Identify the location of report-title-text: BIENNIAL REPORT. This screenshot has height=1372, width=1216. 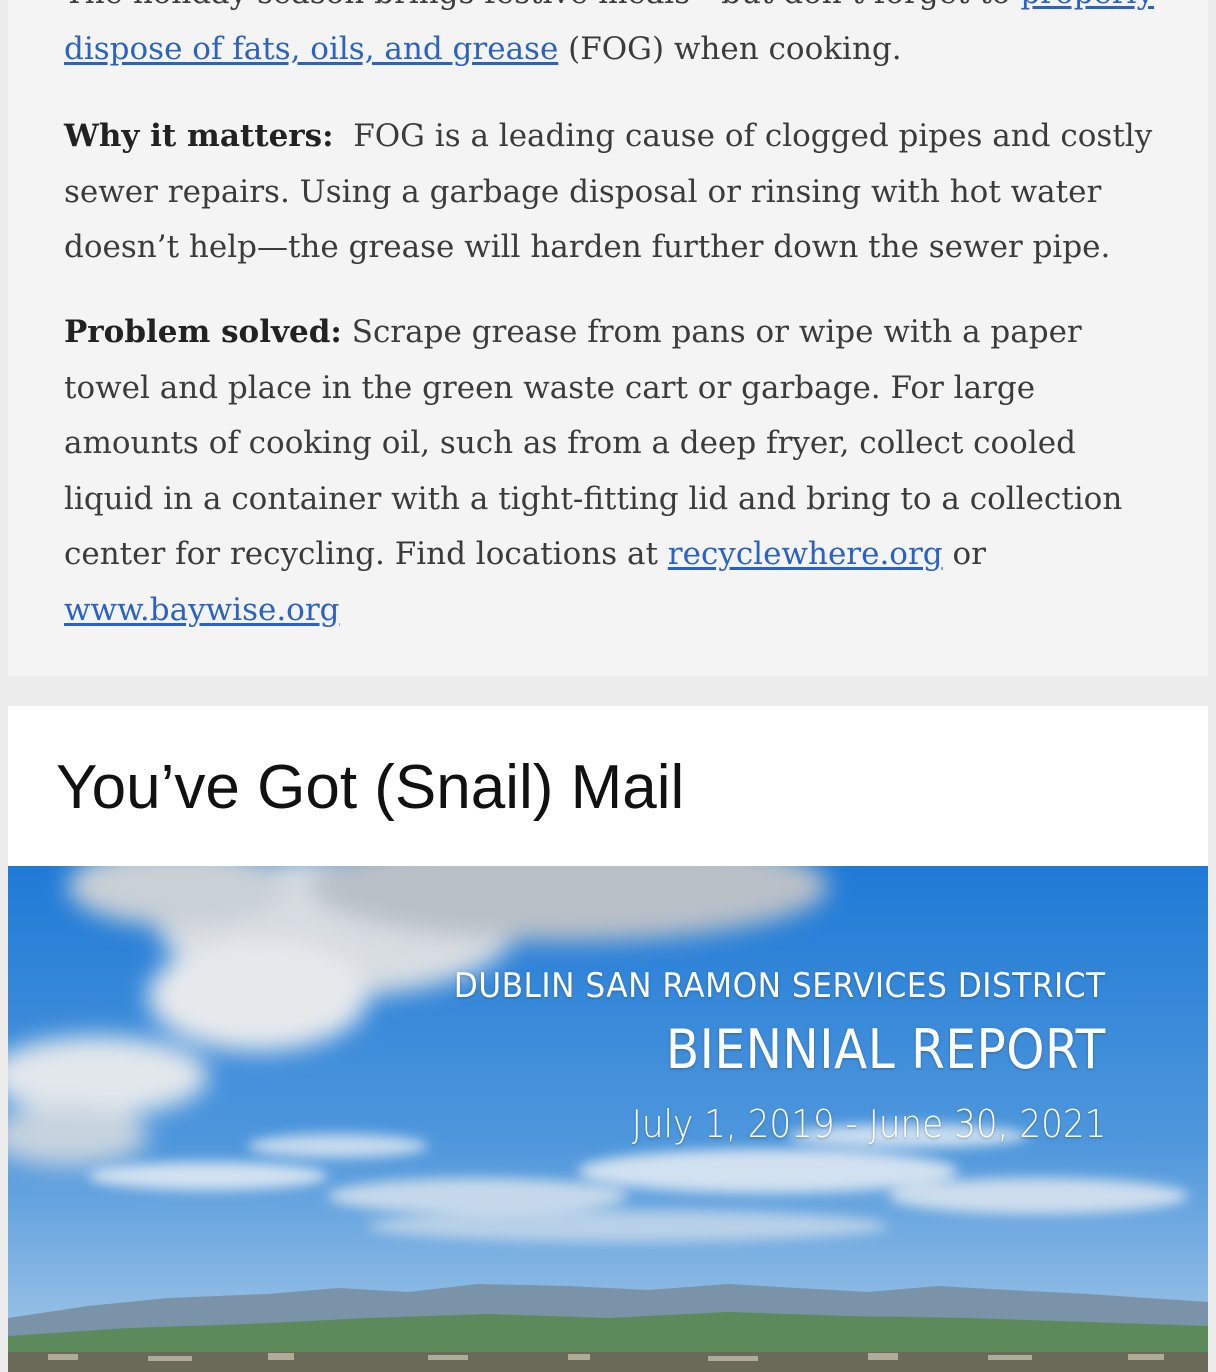
(886, 1049).